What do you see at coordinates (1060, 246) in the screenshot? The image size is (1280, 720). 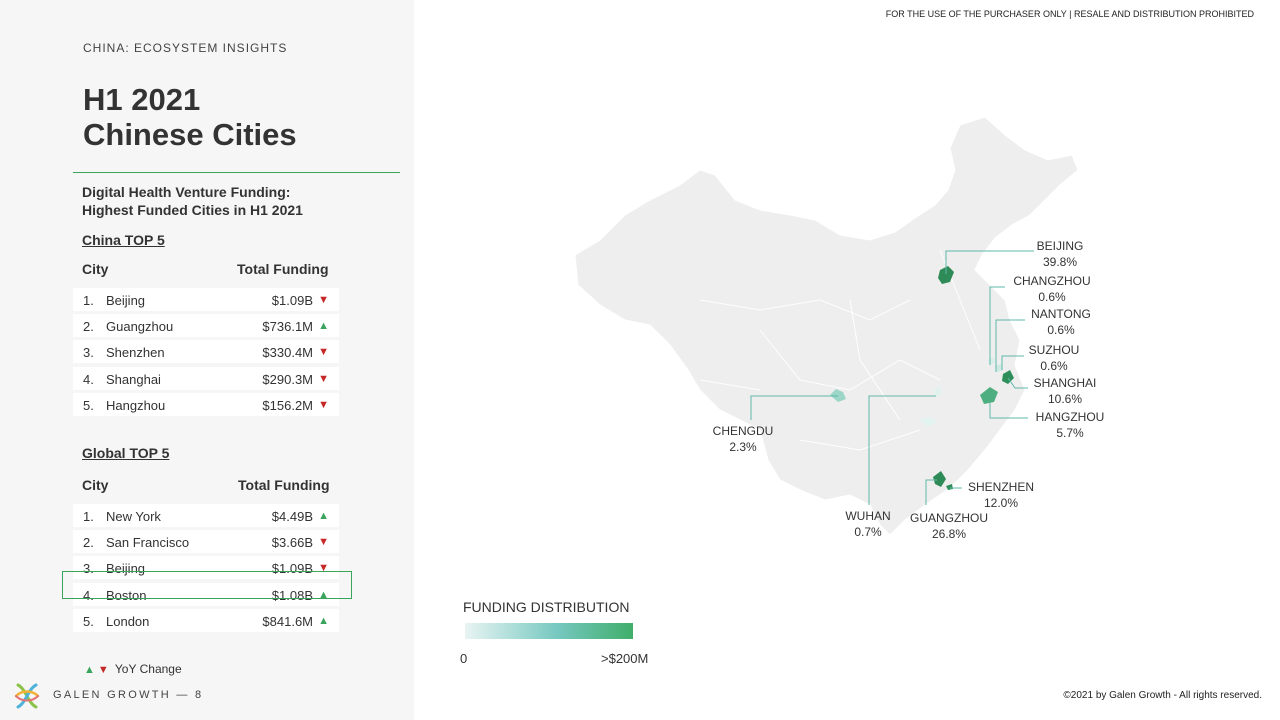 I see `city-name: BEIJING` at bounding box center [1060, 246].